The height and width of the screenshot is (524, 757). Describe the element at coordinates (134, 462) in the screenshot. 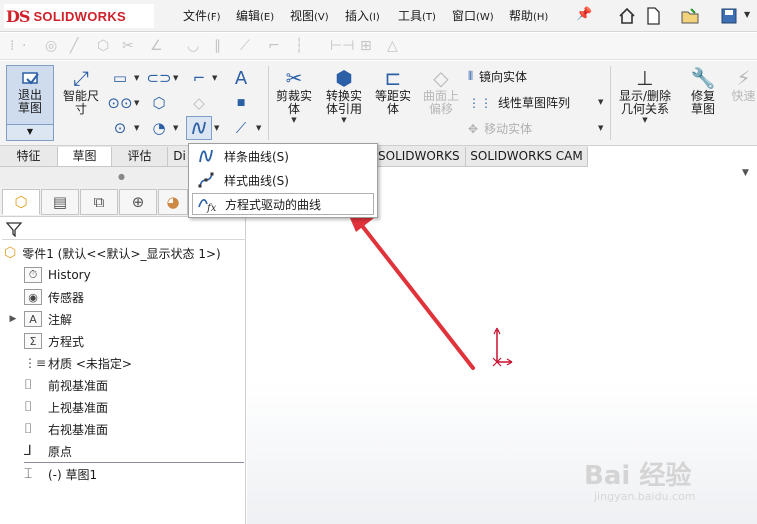

I see `rollback-bar` at that location.